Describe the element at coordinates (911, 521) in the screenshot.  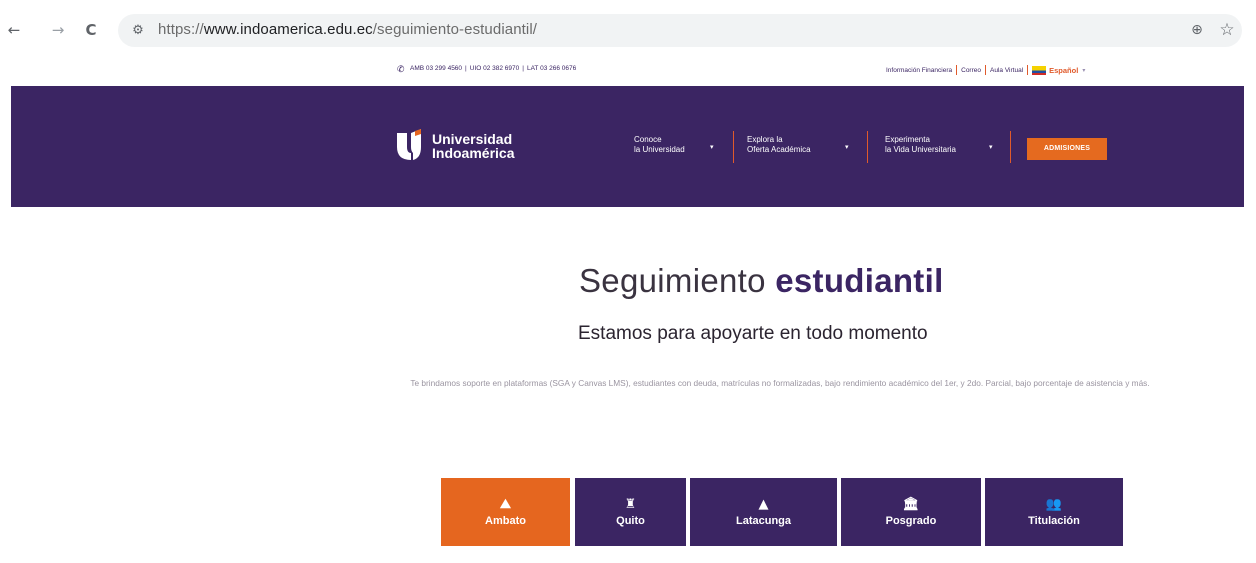
I see `campus-button-label: Posgrado` at that location.